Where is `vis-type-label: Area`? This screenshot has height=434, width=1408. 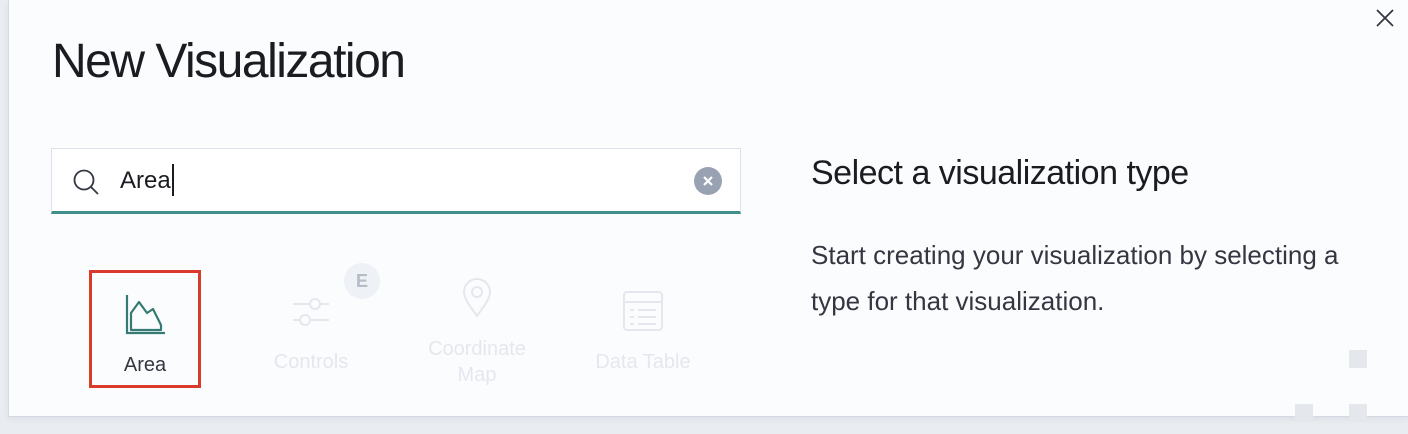
vis-type-label: Area is located at coordinates (145, 365).